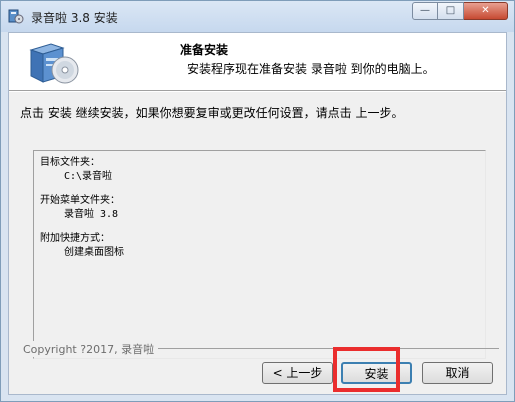  Describe the element at coordinates (319, 348) in the screenshot. I see `footer-divider` at that location.